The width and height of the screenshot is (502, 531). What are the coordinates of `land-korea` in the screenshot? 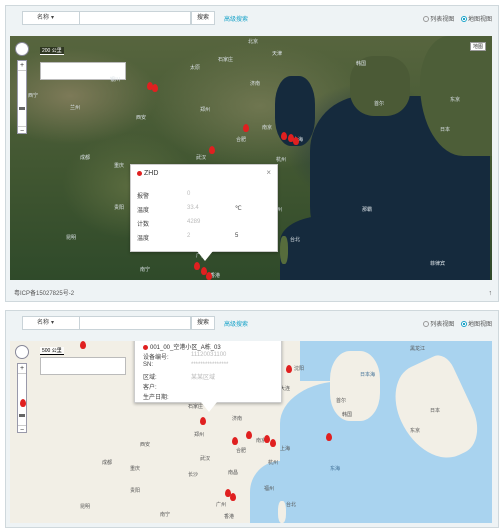 It's located at (355, 386).